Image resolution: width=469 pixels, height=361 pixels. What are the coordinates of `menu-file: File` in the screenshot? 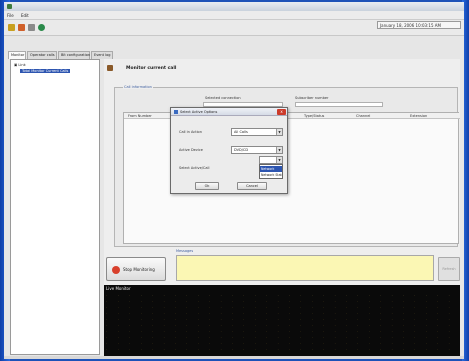 It's located at (10, 15).